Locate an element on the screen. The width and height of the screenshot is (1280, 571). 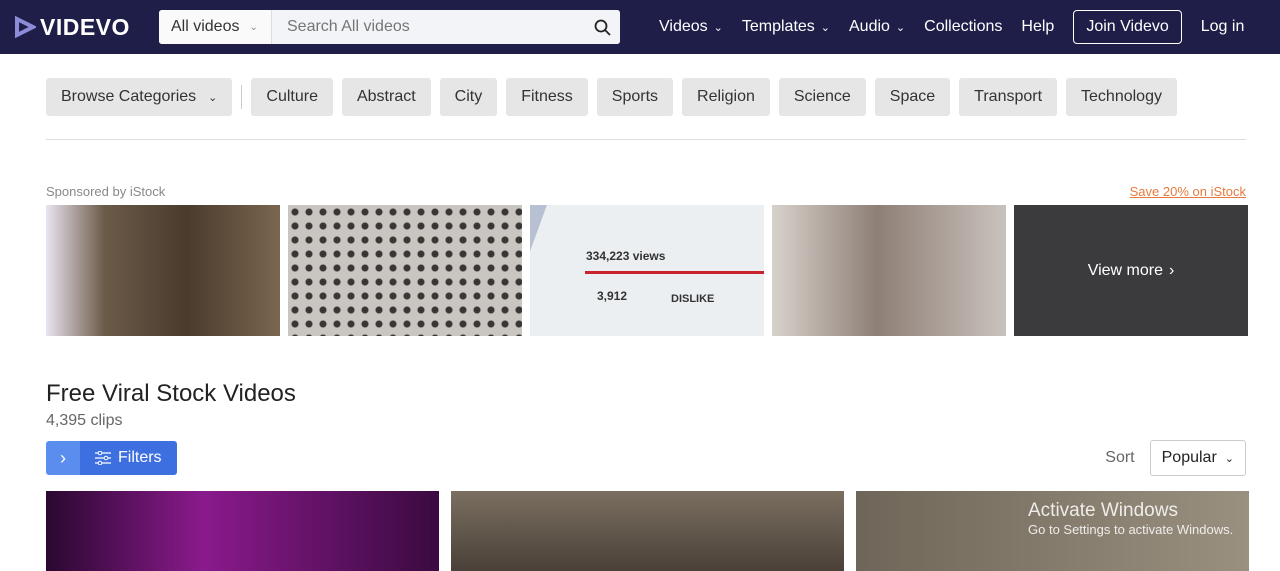
category-space: Space is located at coordinates (912, 97).